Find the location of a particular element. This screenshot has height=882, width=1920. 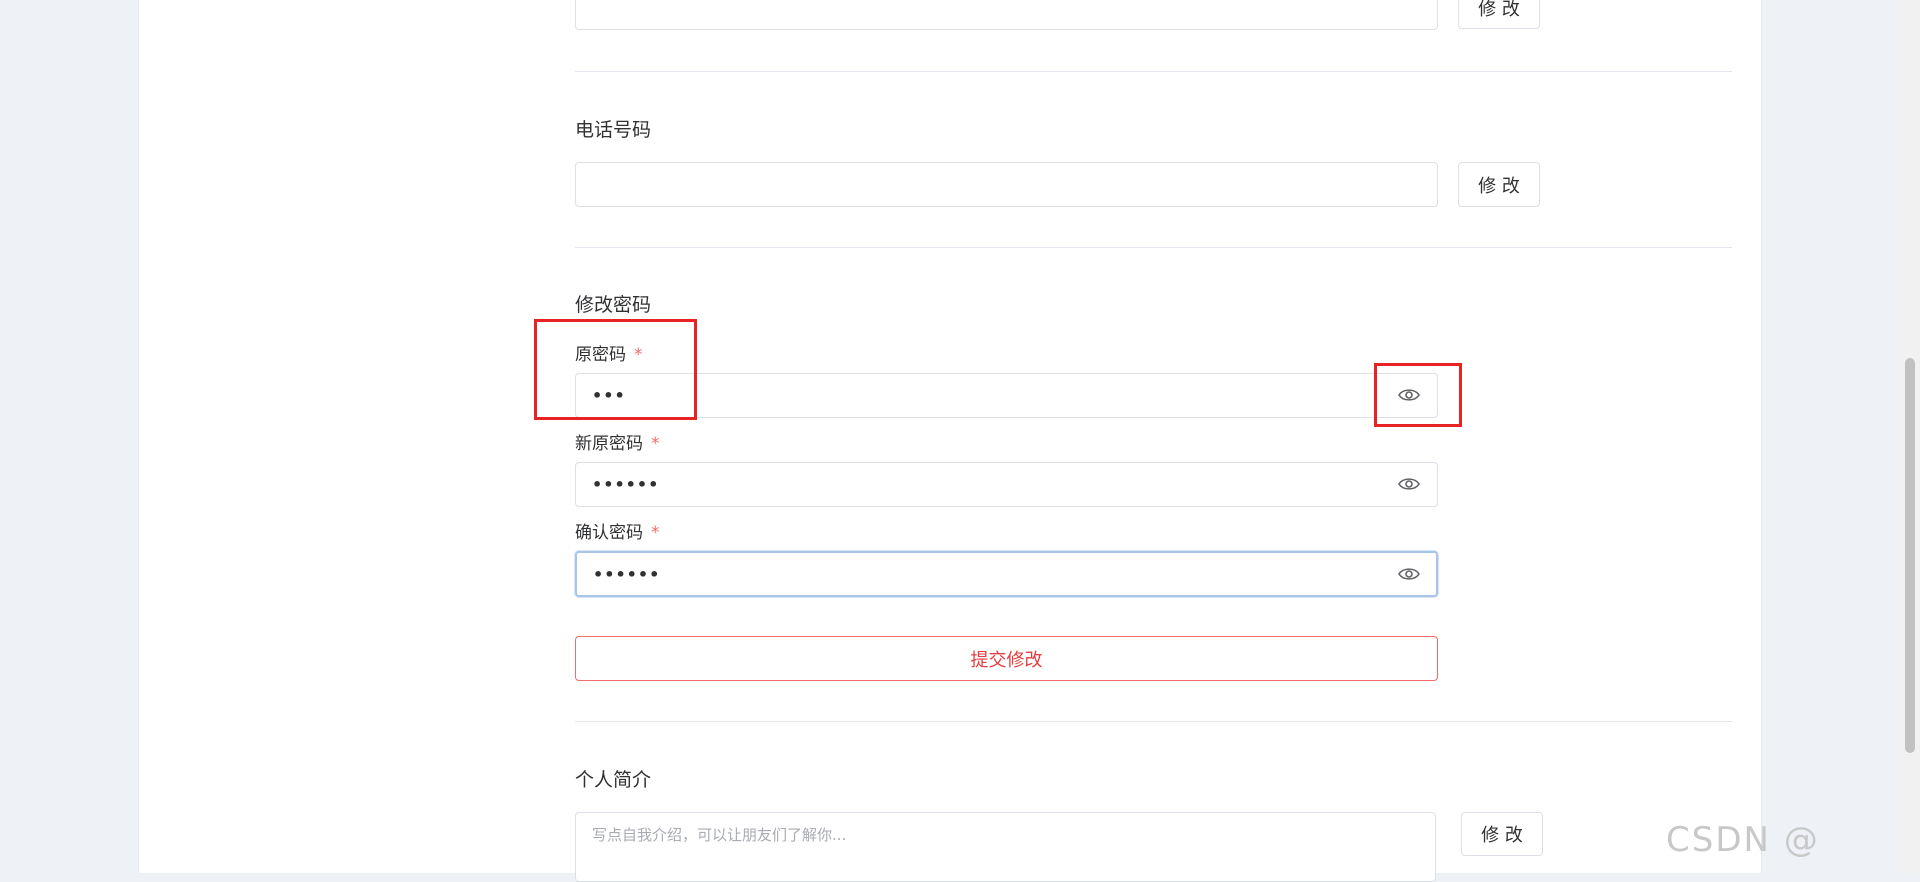

old-password-input: ••• is located at coordinates (1006, 395).